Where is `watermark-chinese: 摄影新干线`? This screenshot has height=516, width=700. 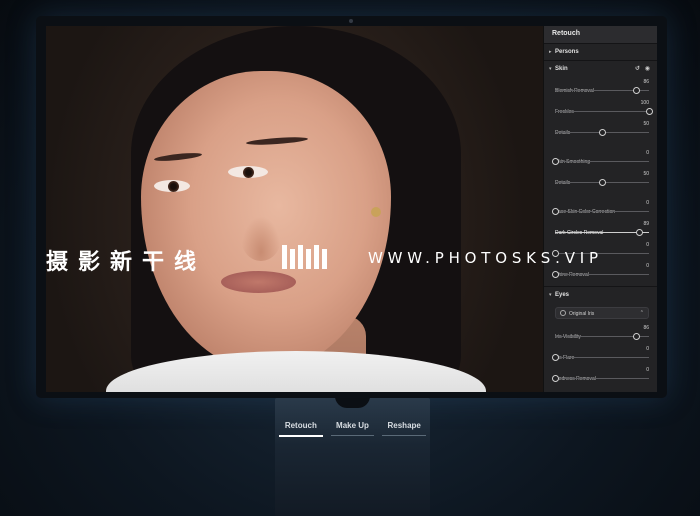
watermark-chinese: 摄影新干线 is located at coordinates (126, 262).